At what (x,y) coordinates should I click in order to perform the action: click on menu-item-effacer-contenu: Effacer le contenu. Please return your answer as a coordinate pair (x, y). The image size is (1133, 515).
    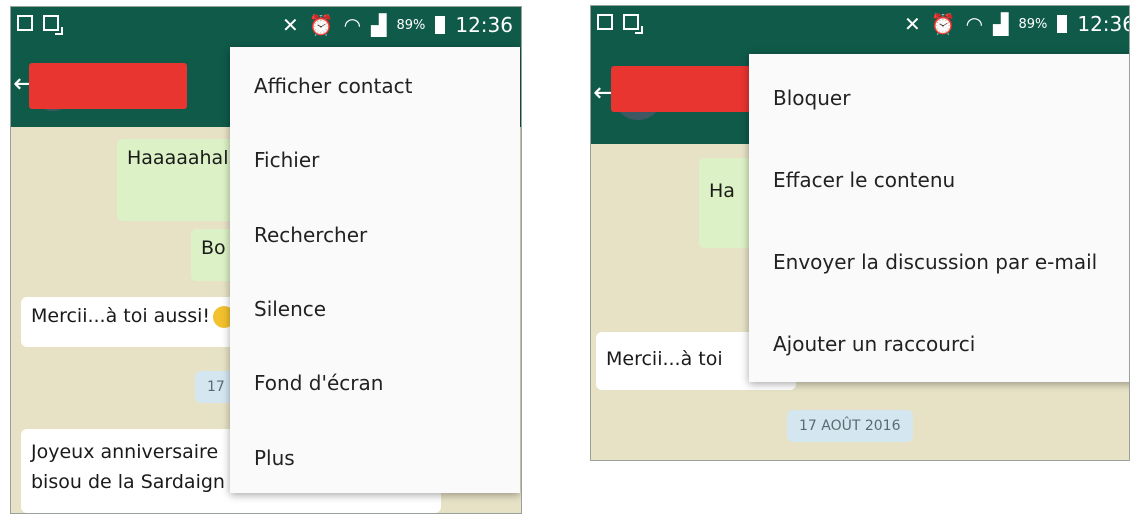
    Looking at the image, I should click on (939, 180).